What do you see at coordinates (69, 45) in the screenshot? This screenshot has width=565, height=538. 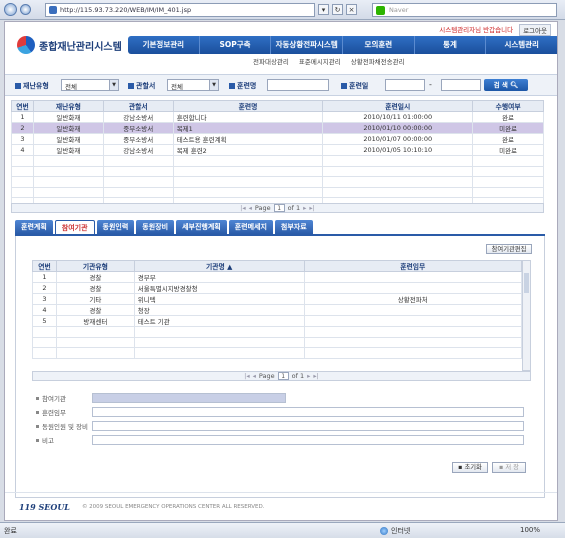 I see `app-logo: 종합재난관리시스템` at bounding box center [69, 45].